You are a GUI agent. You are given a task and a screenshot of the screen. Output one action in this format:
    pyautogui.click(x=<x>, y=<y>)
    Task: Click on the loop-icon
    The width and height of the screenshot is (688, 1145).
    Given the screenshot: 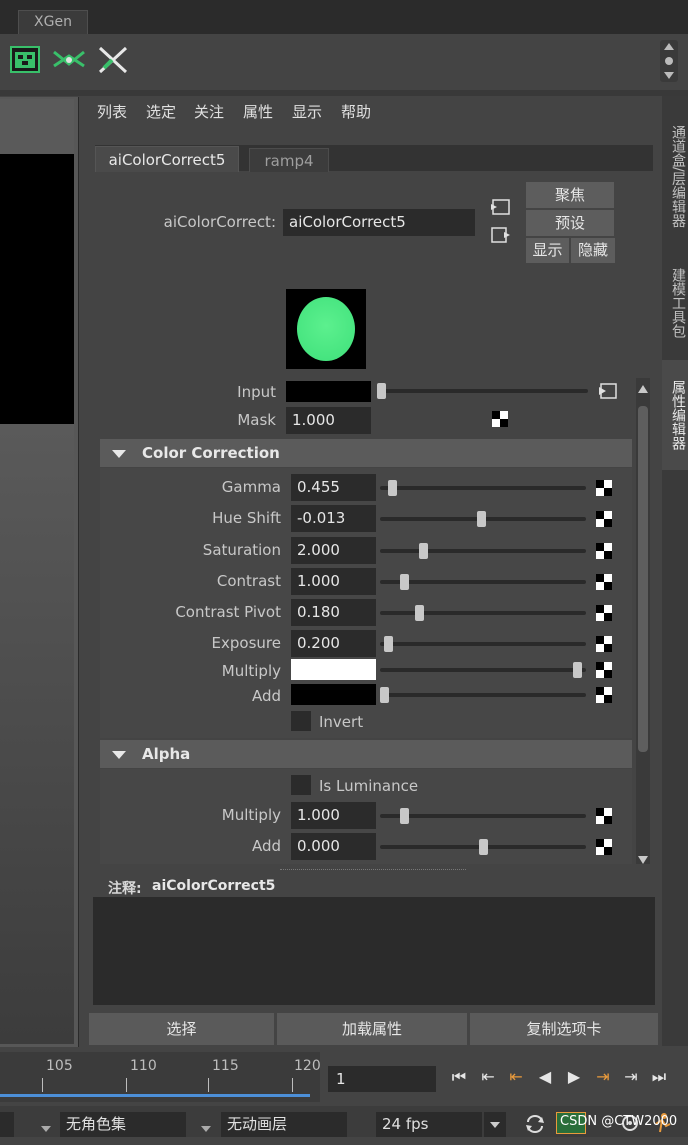 What is the action you would take?
    pyautogui.click(x=535, y=1124)
    